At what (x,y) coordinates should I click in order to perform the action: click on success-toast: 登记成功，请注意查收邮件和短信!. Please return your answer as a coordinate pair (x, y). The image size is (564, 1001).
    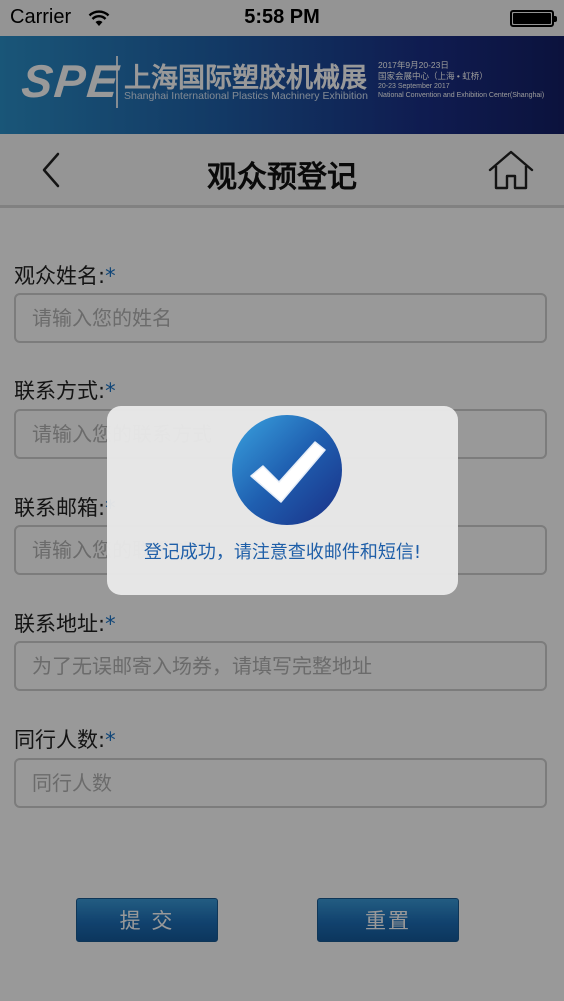
    Looking at the image, I should click on (282, 500).